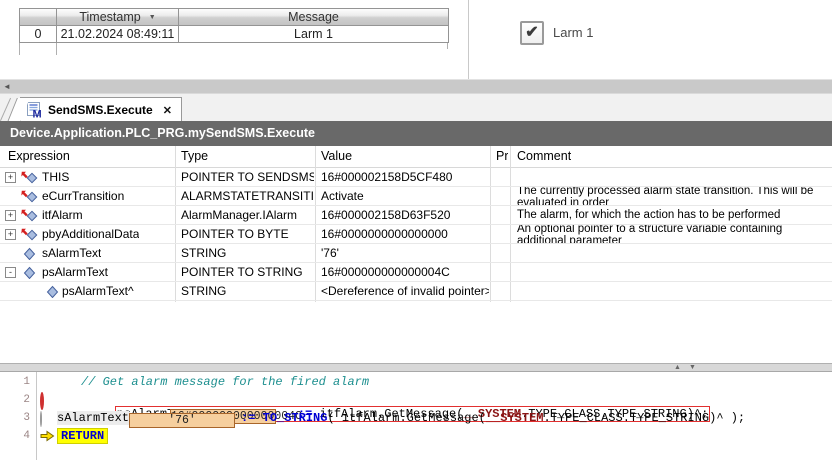  What do you see at coordinates (48, 401) in the screenshot?
I see `breakpoint-enabled-icon` at bounding box center [48, 401].